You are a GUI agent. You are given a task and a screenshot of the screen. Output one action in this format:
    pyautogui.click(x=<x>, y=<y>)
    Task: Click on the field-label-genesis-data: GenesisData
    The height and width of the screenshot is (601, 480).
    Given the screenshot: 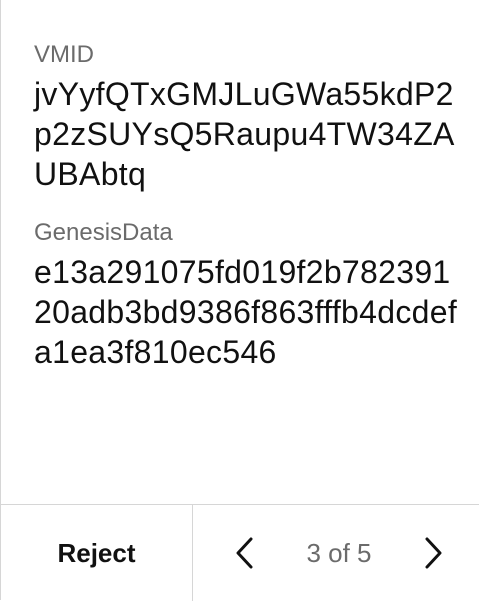 What is the action you would take?
    pyautogui.click(x=103, y=232)
    